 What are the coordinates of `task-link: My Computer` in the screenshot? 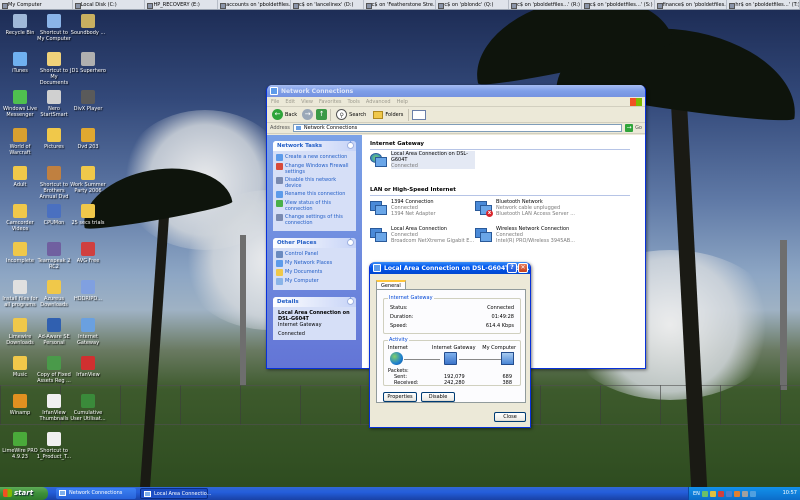 It's located at (314, 281).